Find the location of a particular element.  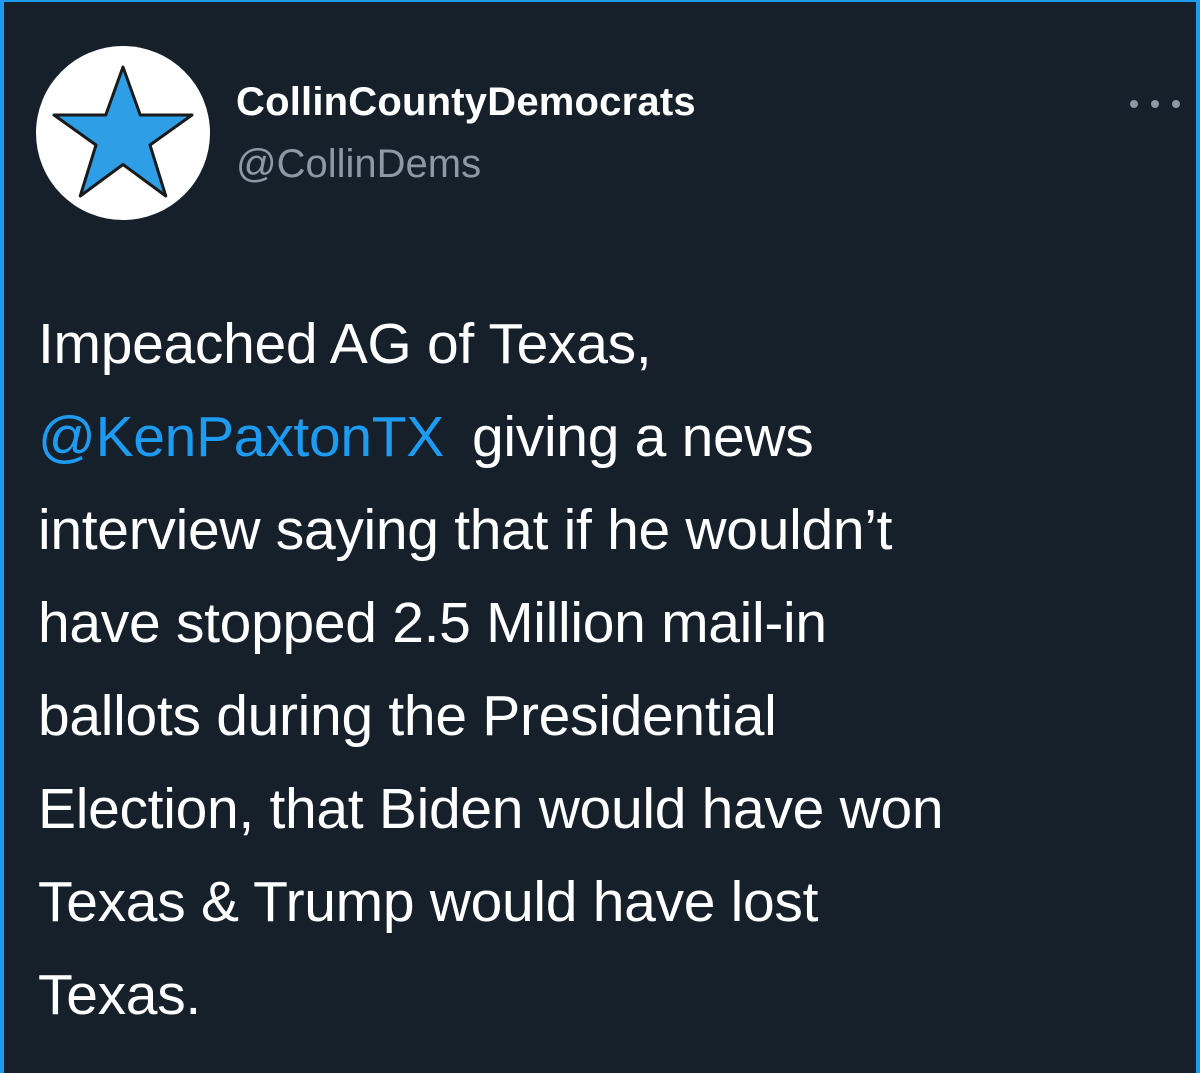

tweet-line: Impeached AG of Texas, is located at coordinates (345, 344).